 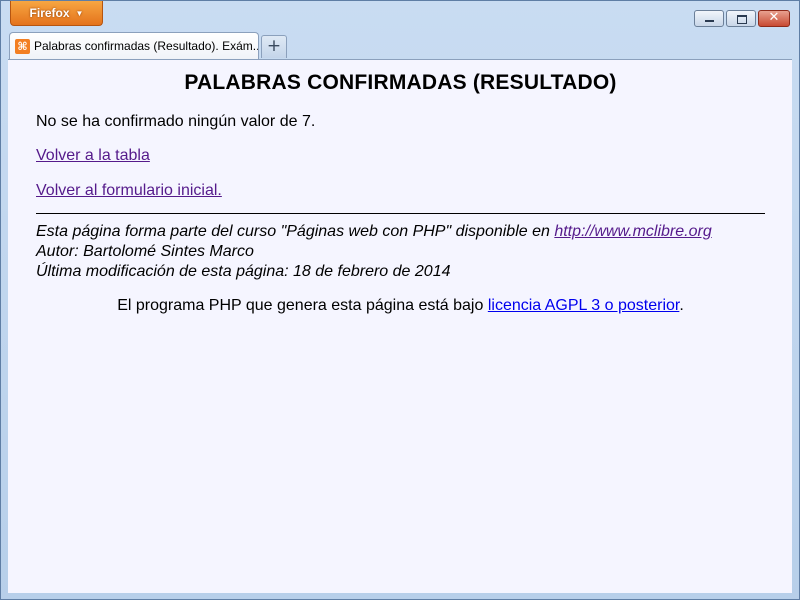 I want to click on firefox-menu-label: Firefox, so click(x=49, y=13).